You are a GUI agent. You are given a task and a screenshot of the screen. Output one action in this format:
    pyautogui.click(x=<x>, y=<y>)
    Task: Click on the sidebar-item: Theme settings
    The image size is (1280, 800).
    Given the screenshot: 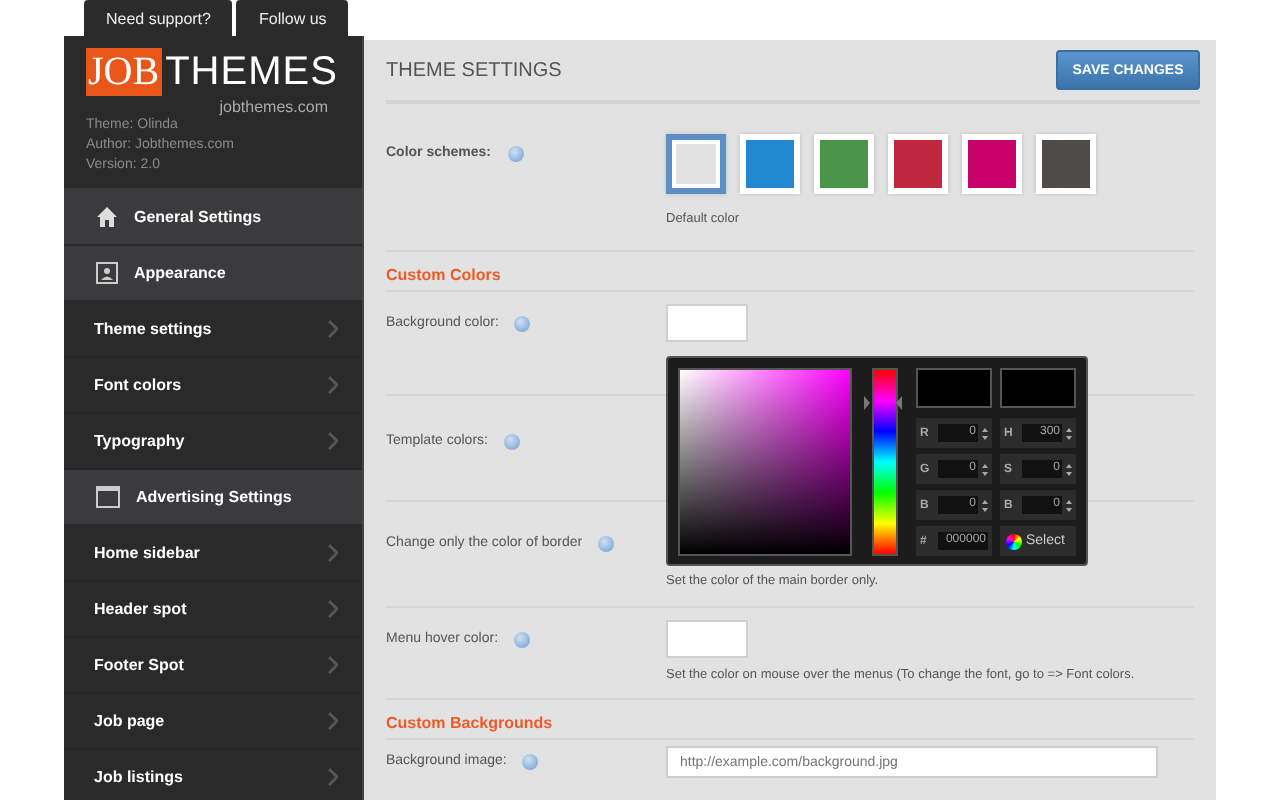 What is the action you would take?
    pyautogui.click(x=213, y=330)
    